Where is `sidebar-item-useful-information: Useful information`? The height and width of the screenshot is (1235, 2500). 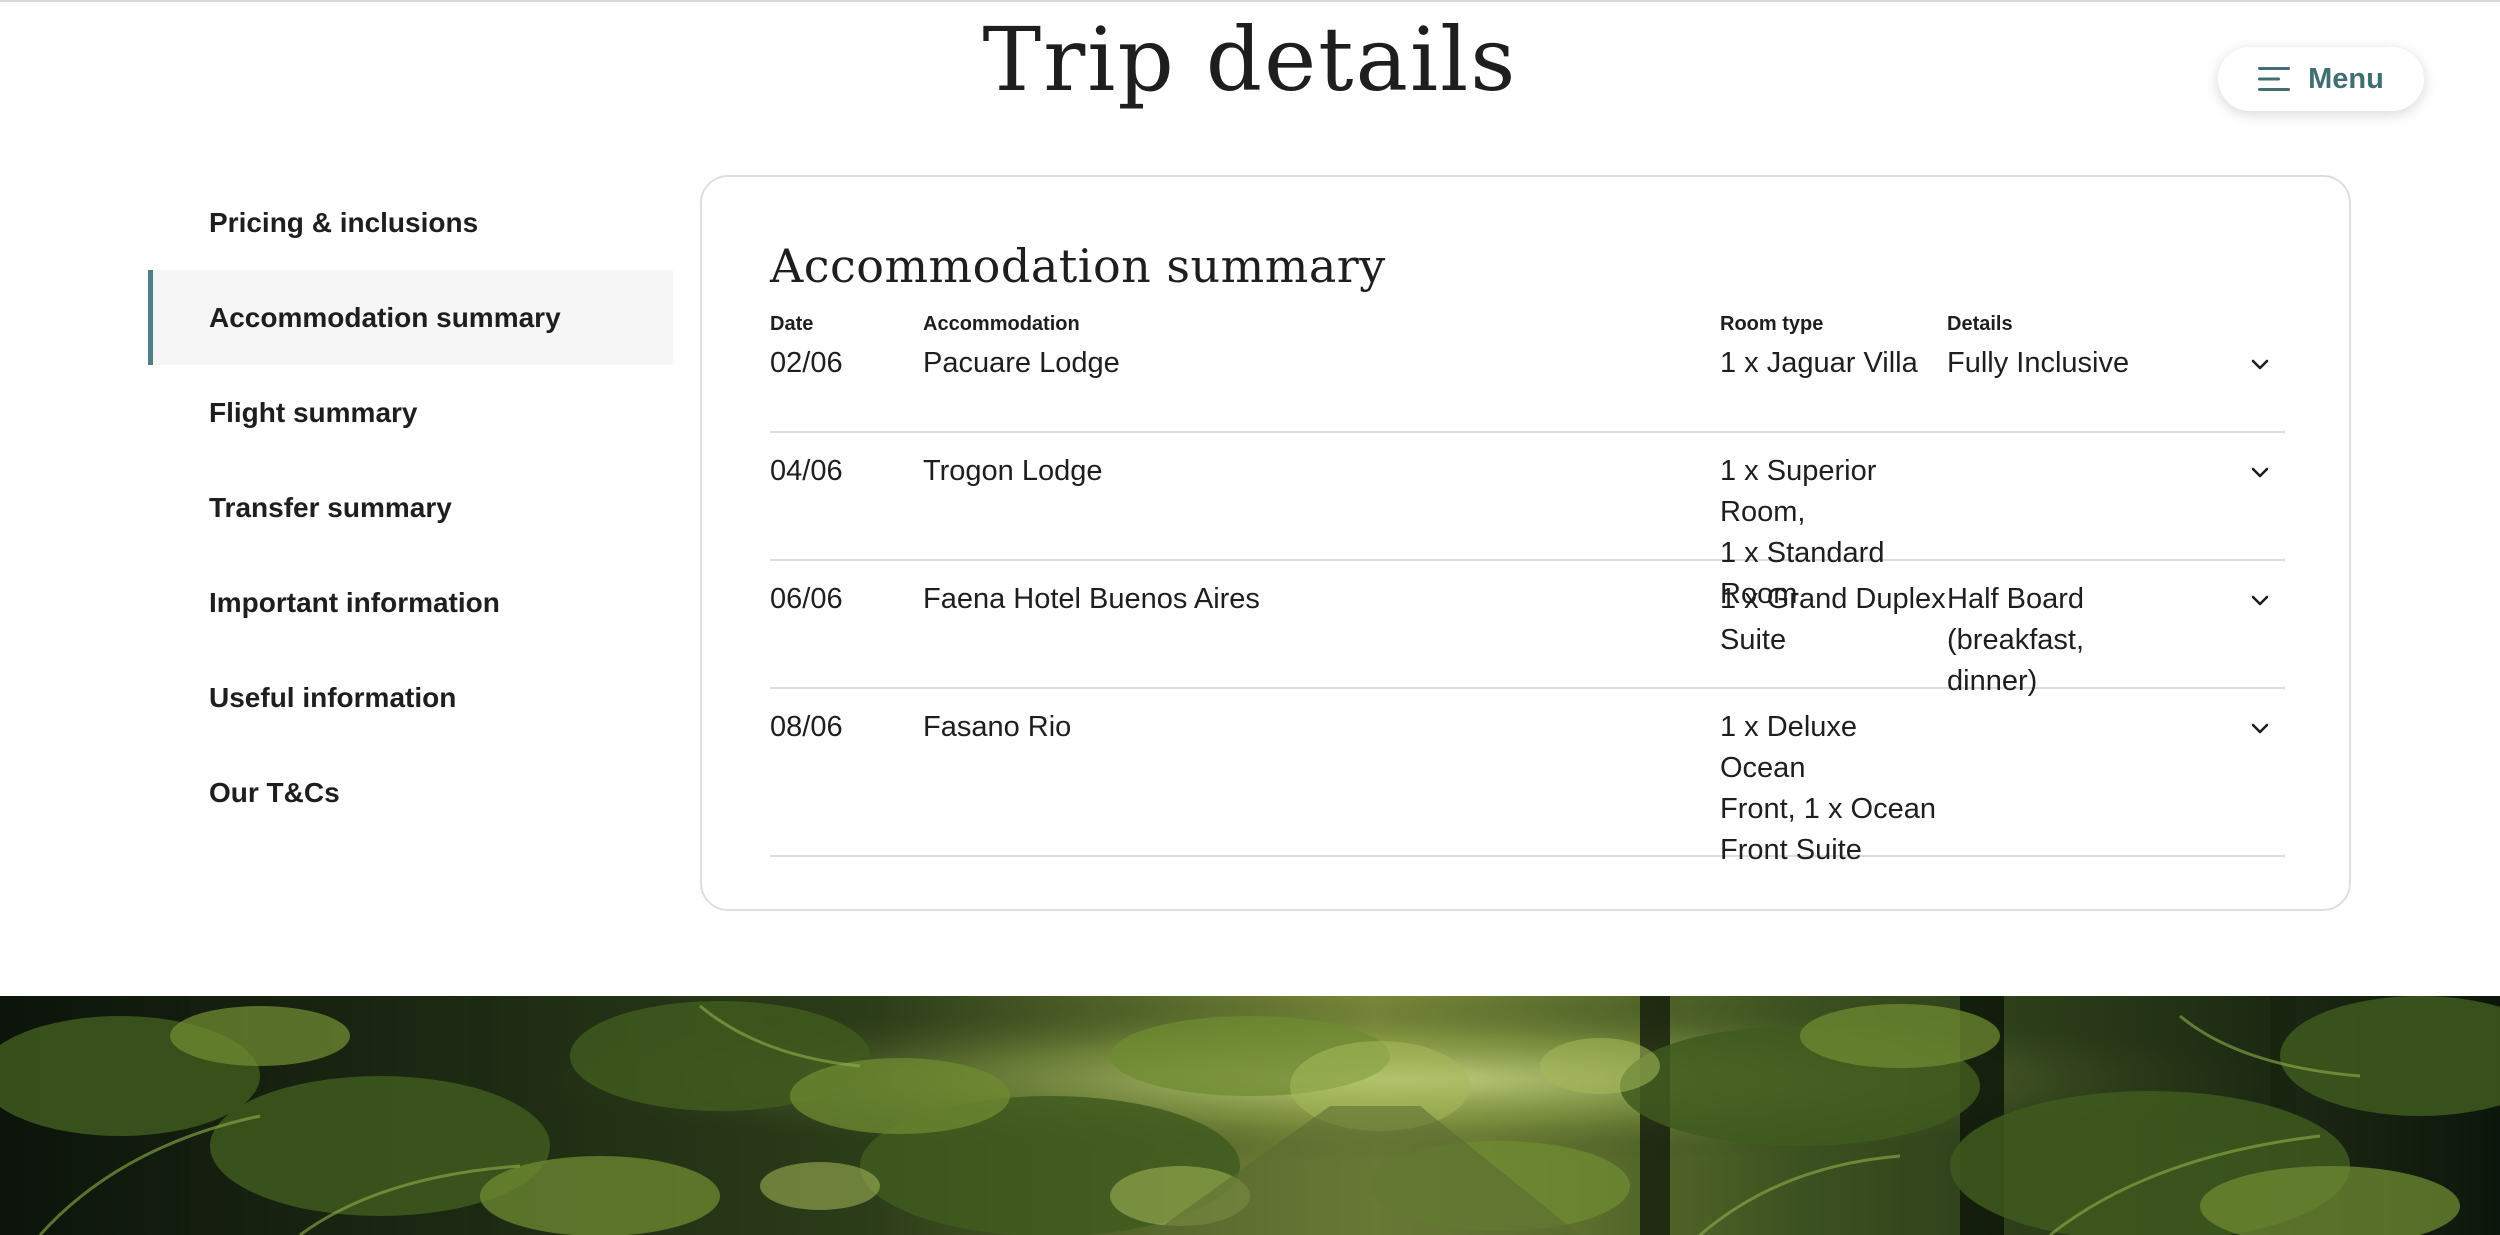
sidebar-item-useful-information: Useful information is located at coordinates (410, 697).